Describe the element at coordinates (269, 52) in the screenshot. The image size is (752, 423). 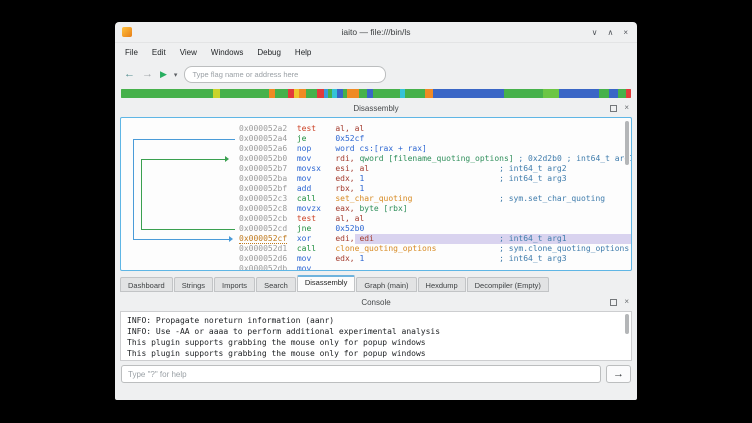
I see `menu-item-debug: Debug` at that location.